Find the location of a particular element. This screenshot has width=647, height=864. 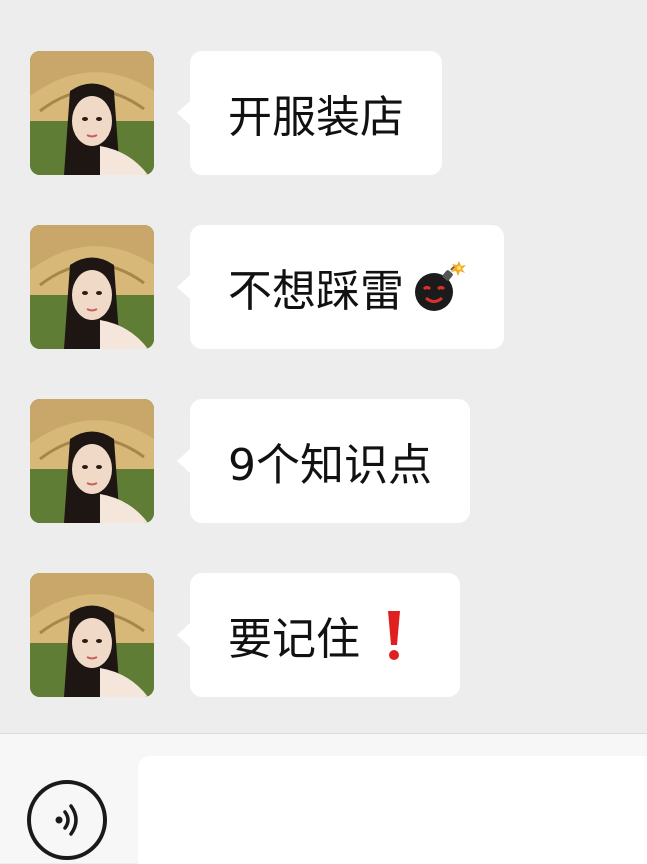

voice-input-button is located at coordinates (67, 820).